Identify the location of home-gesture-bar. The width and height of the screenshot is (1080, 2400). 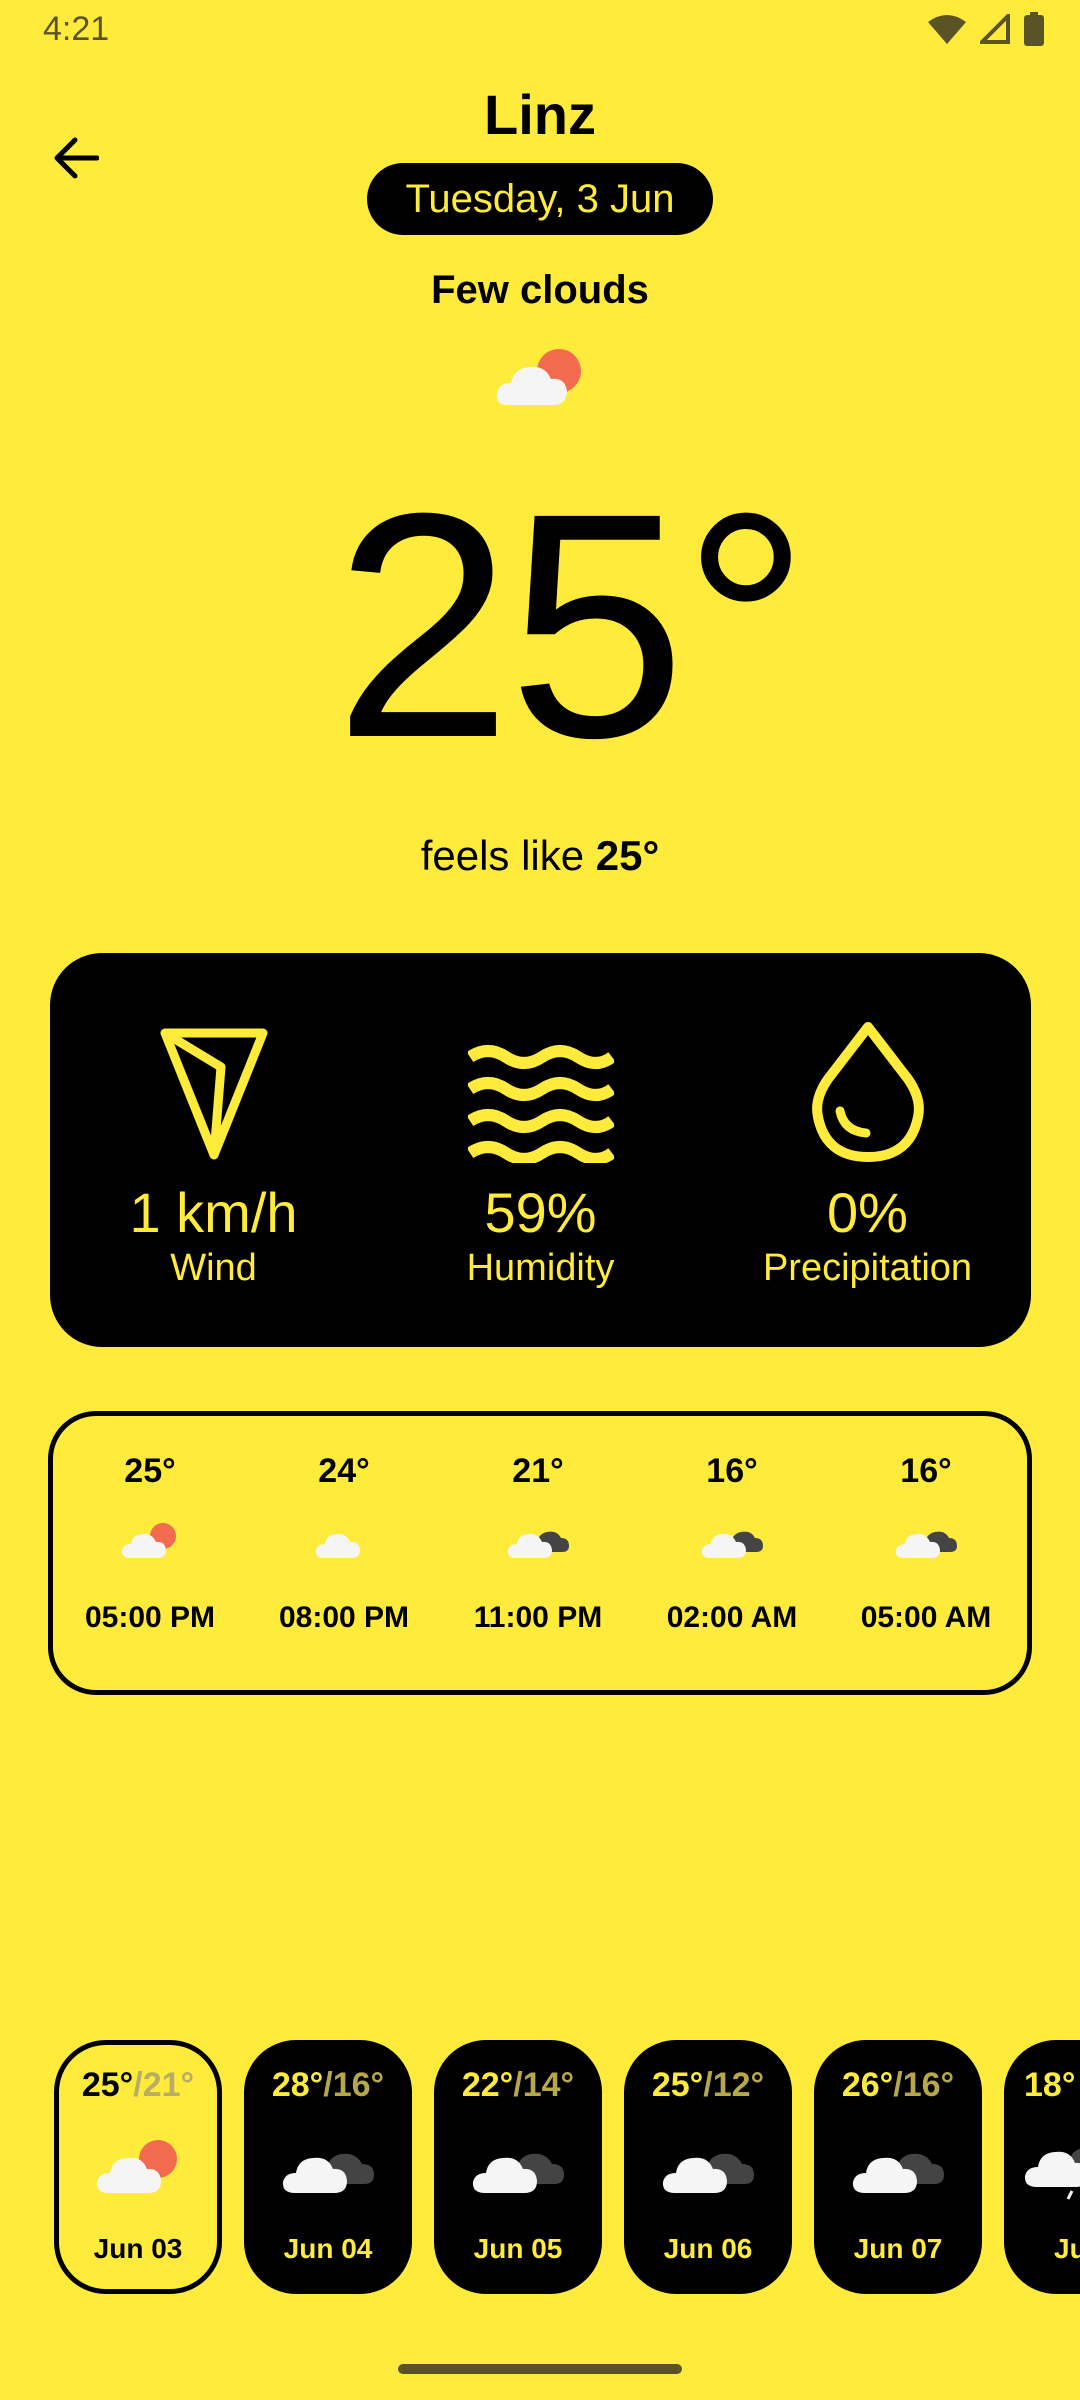
(540, 2369).